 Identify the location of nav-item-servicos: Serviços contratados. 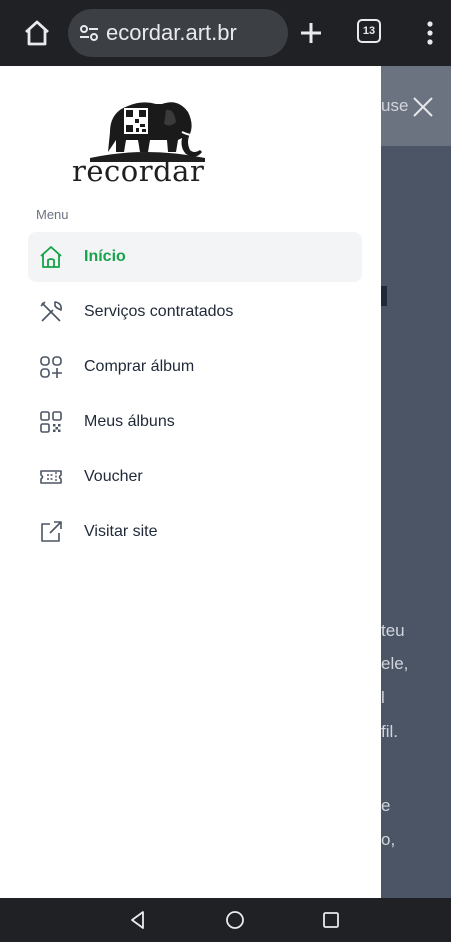
(195, 312).